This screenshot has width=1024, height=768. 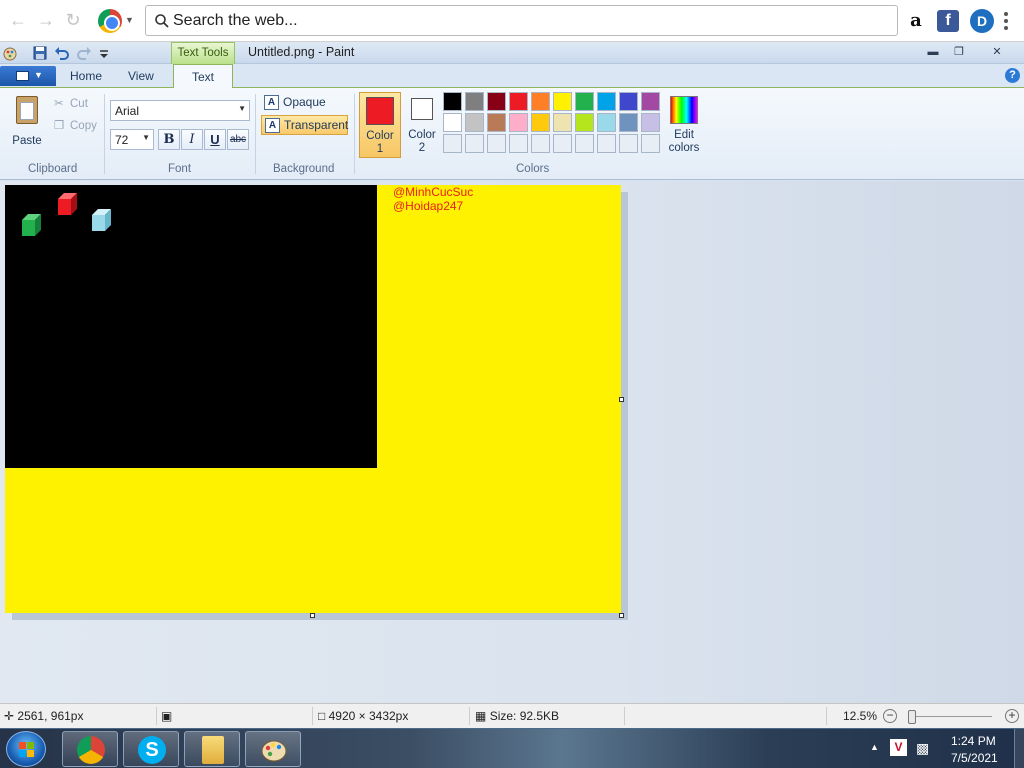 What do you see at coordinates (75, 125) in the screenshot?
I see `copy-button: ❐ Copy` at bounding box center [75, 125].